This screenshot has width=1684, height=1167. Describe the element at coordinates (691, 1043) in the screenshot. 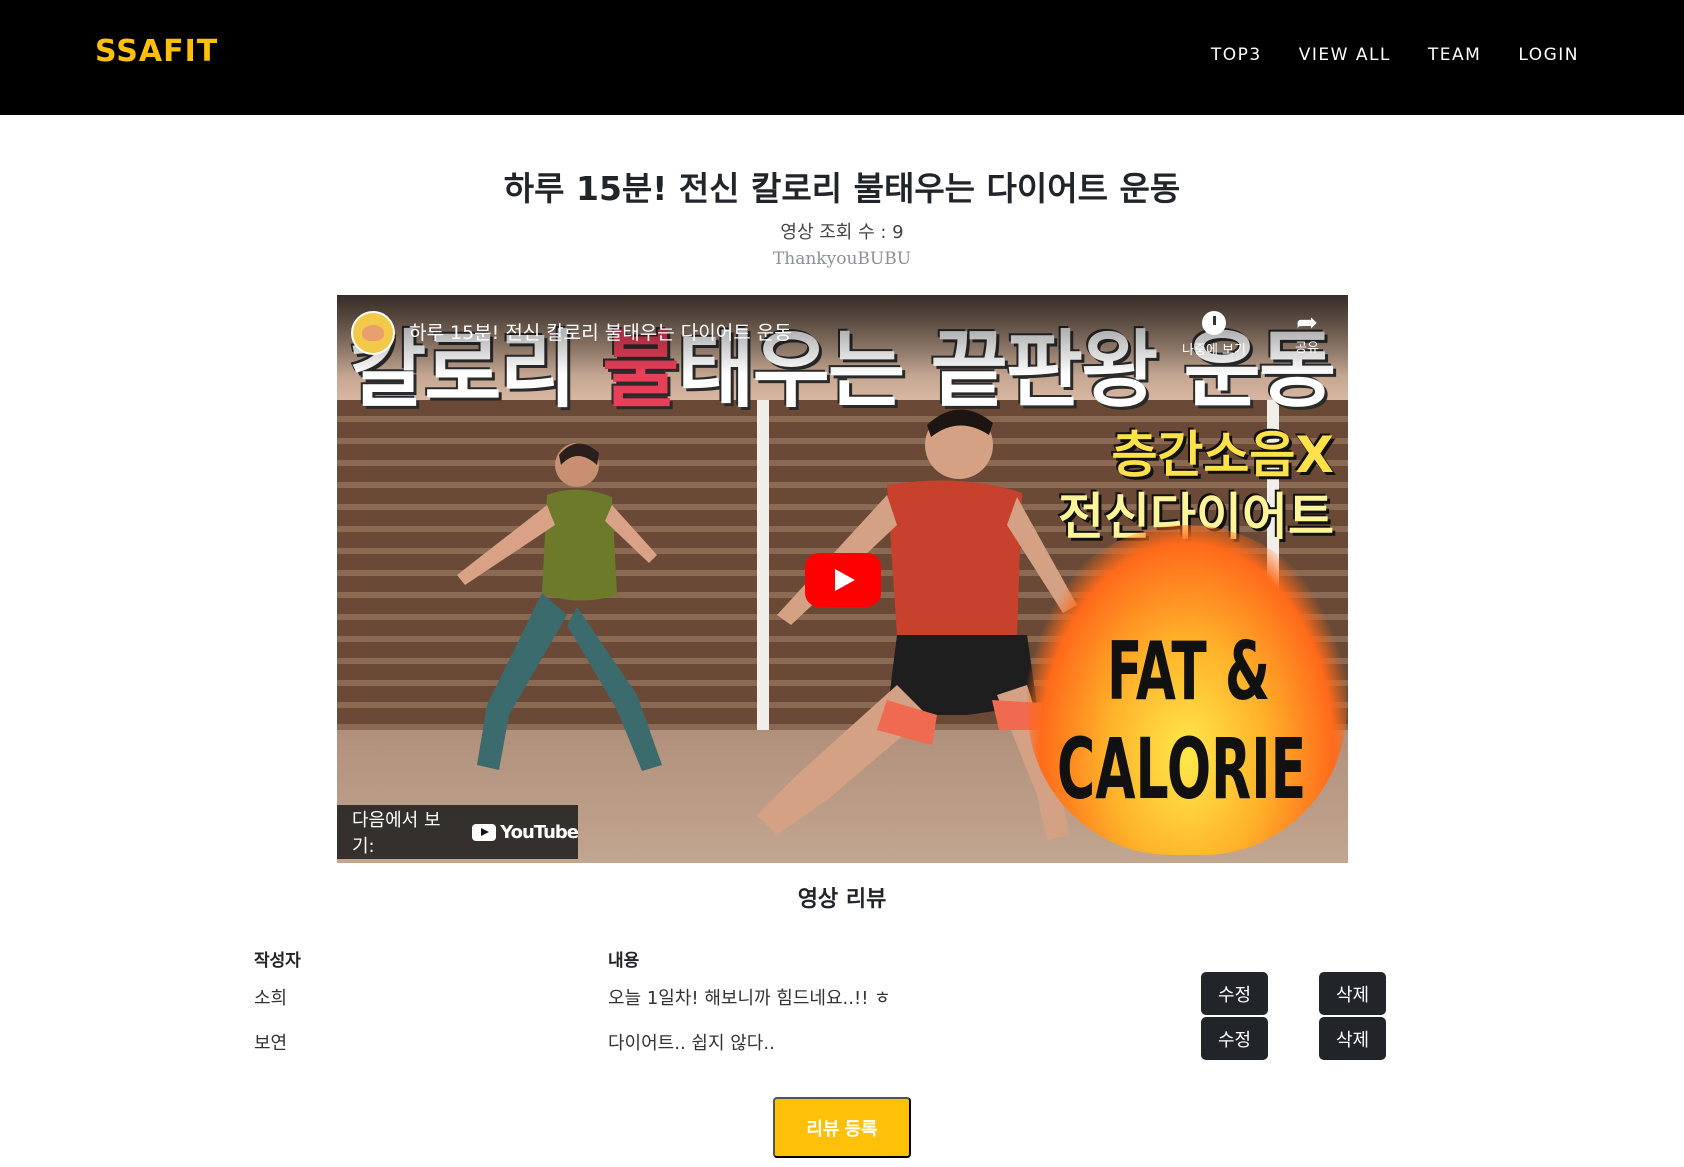

I see `review-content: 다이어트.. 쉽지 않다..` at that location.